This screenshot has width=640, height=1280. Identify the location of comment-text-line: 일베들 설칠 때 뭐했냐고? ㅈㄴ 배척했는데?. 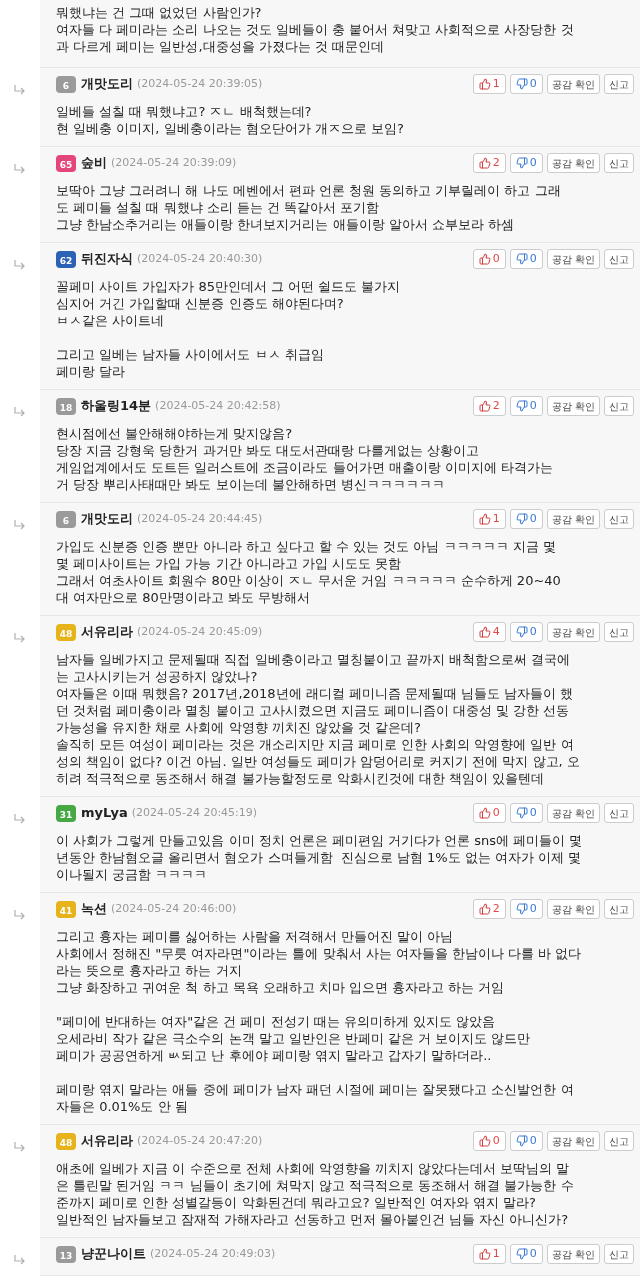
(184, 111).